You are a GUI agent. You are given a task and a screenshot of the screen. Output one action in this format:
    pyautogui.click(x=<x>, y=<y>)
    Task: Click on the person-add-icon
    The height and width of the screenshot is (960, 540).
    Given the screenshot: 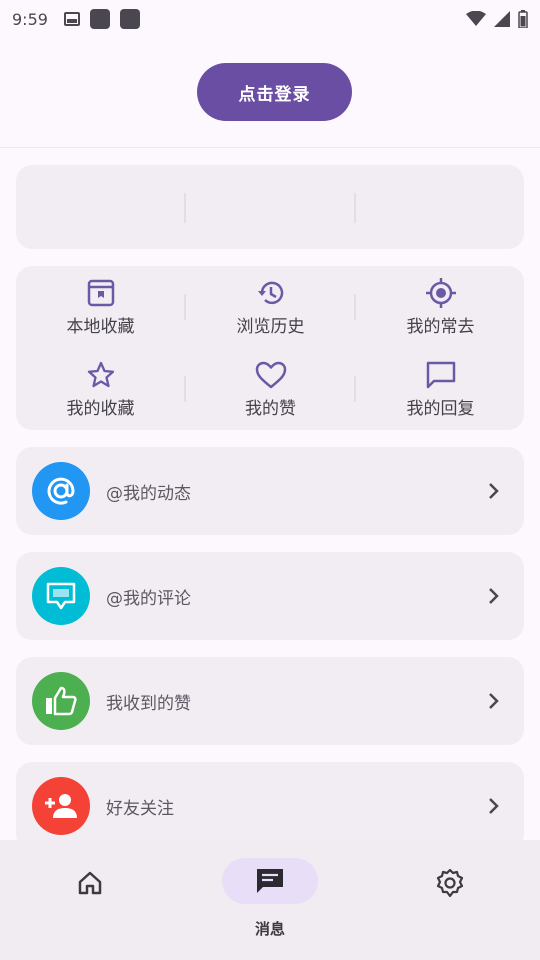 What is the action you would take?
    pyautogui.click(x=61, y=806)
    